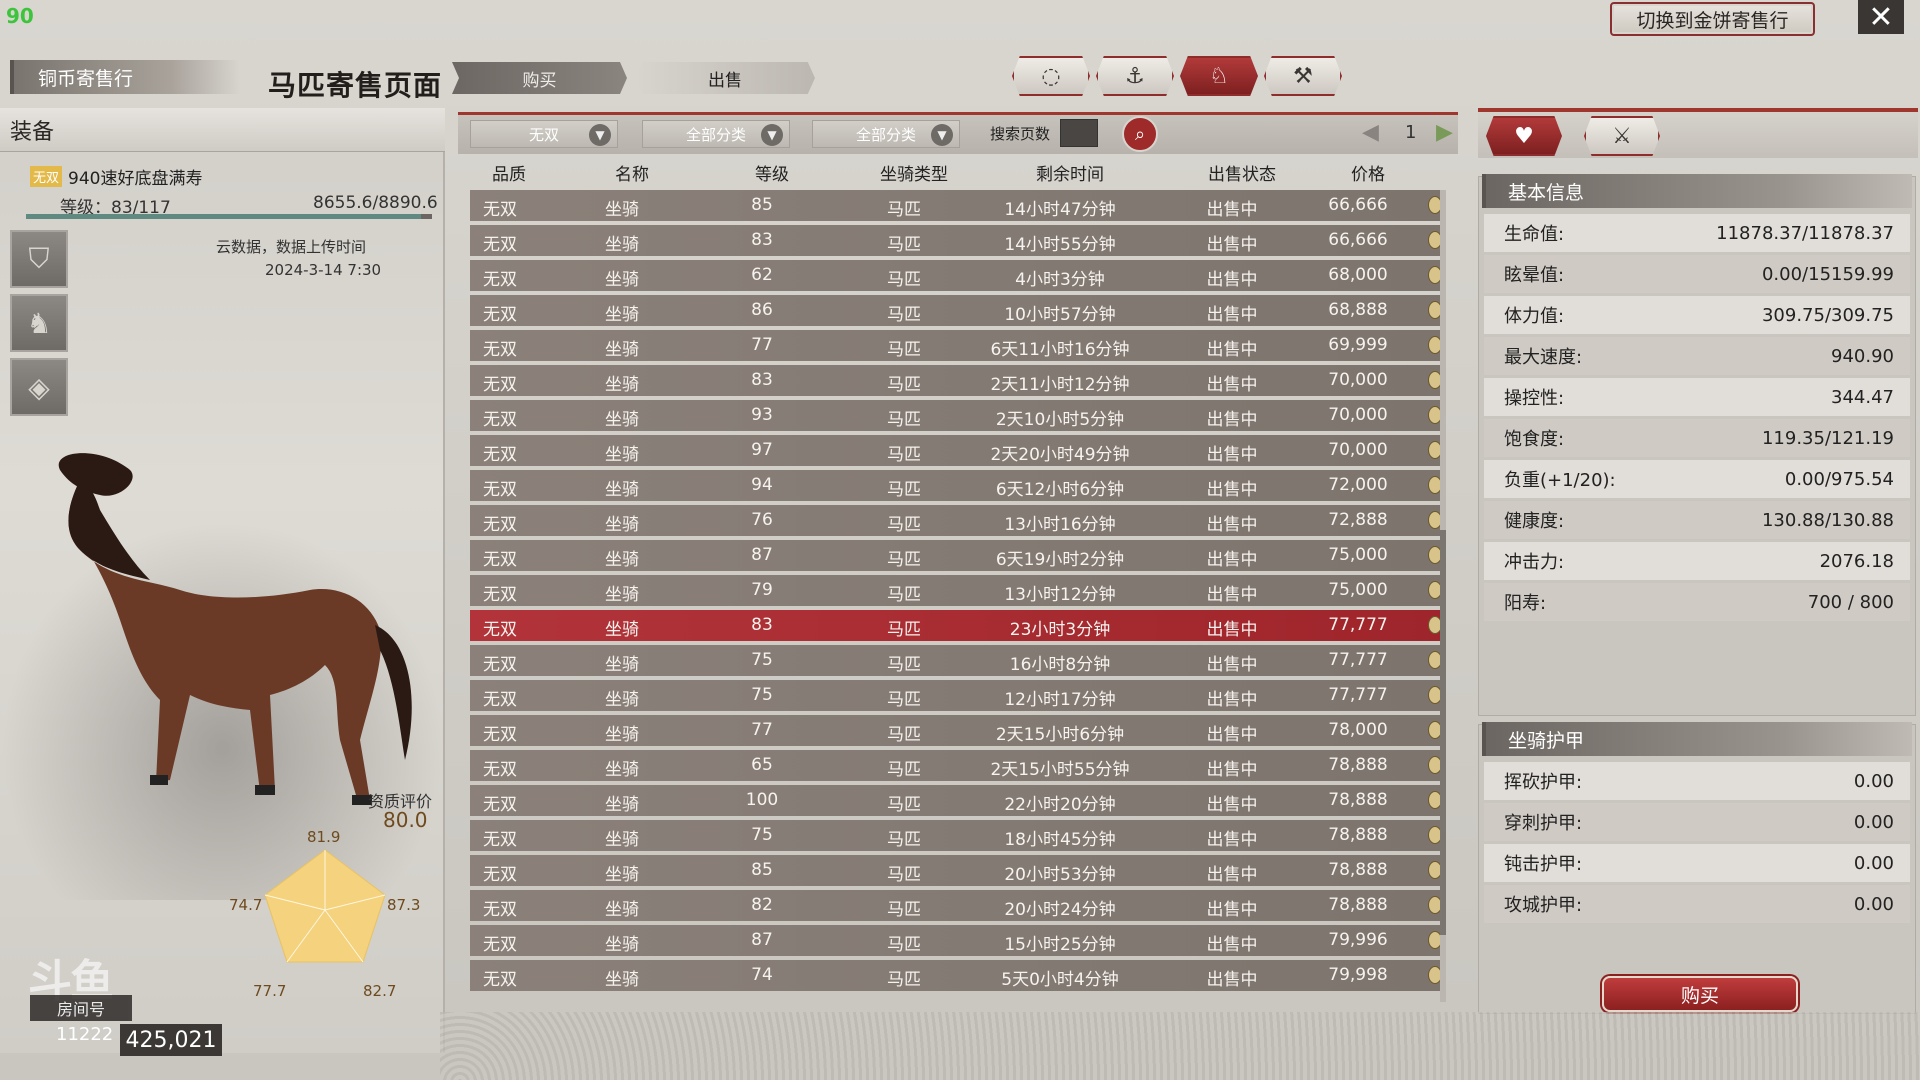 This screenshot has height=1080, width=1920. I want to click on table-row: 无双 坐骑 75 马匹 12小时17分钟 出售中 77,777, so click(955, 695).